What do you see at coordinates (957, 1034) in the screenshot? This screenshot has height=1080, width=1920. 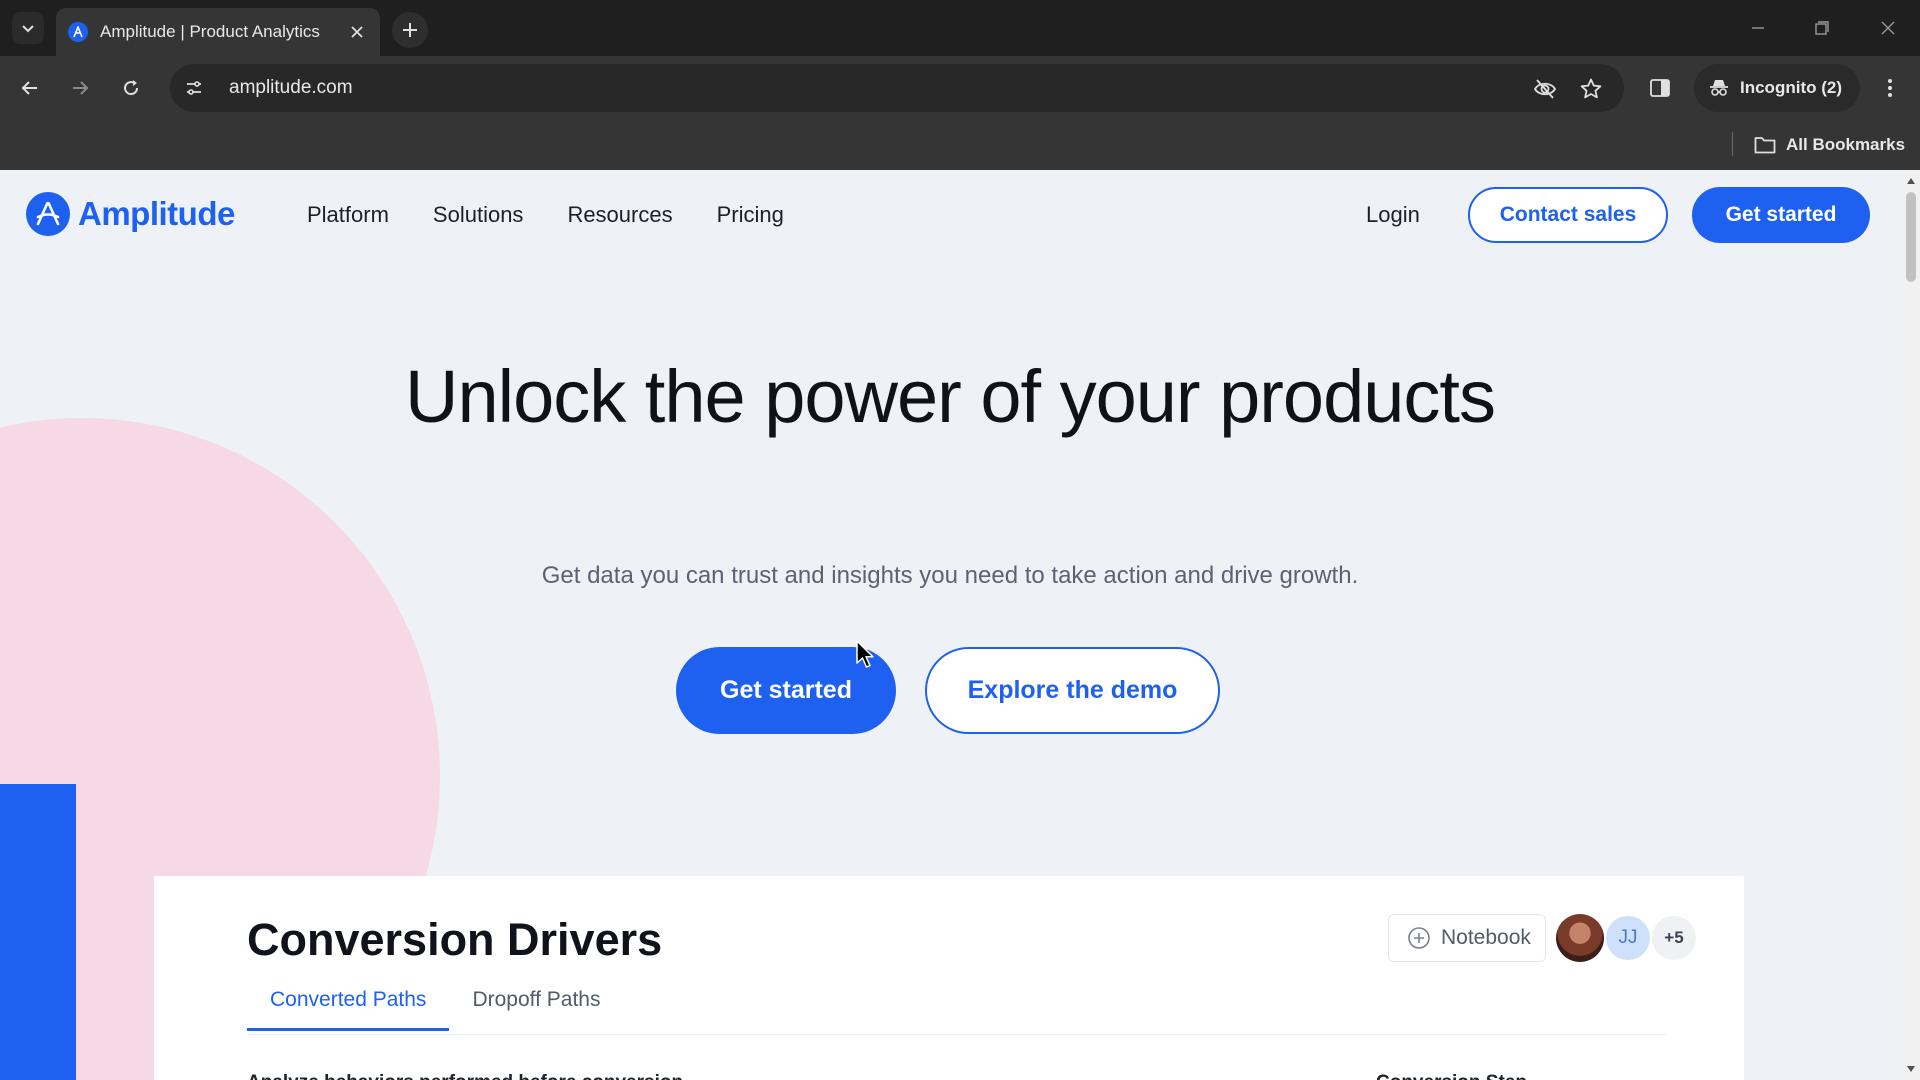 I see `panel-divider` at bounding box center [957, 1034].